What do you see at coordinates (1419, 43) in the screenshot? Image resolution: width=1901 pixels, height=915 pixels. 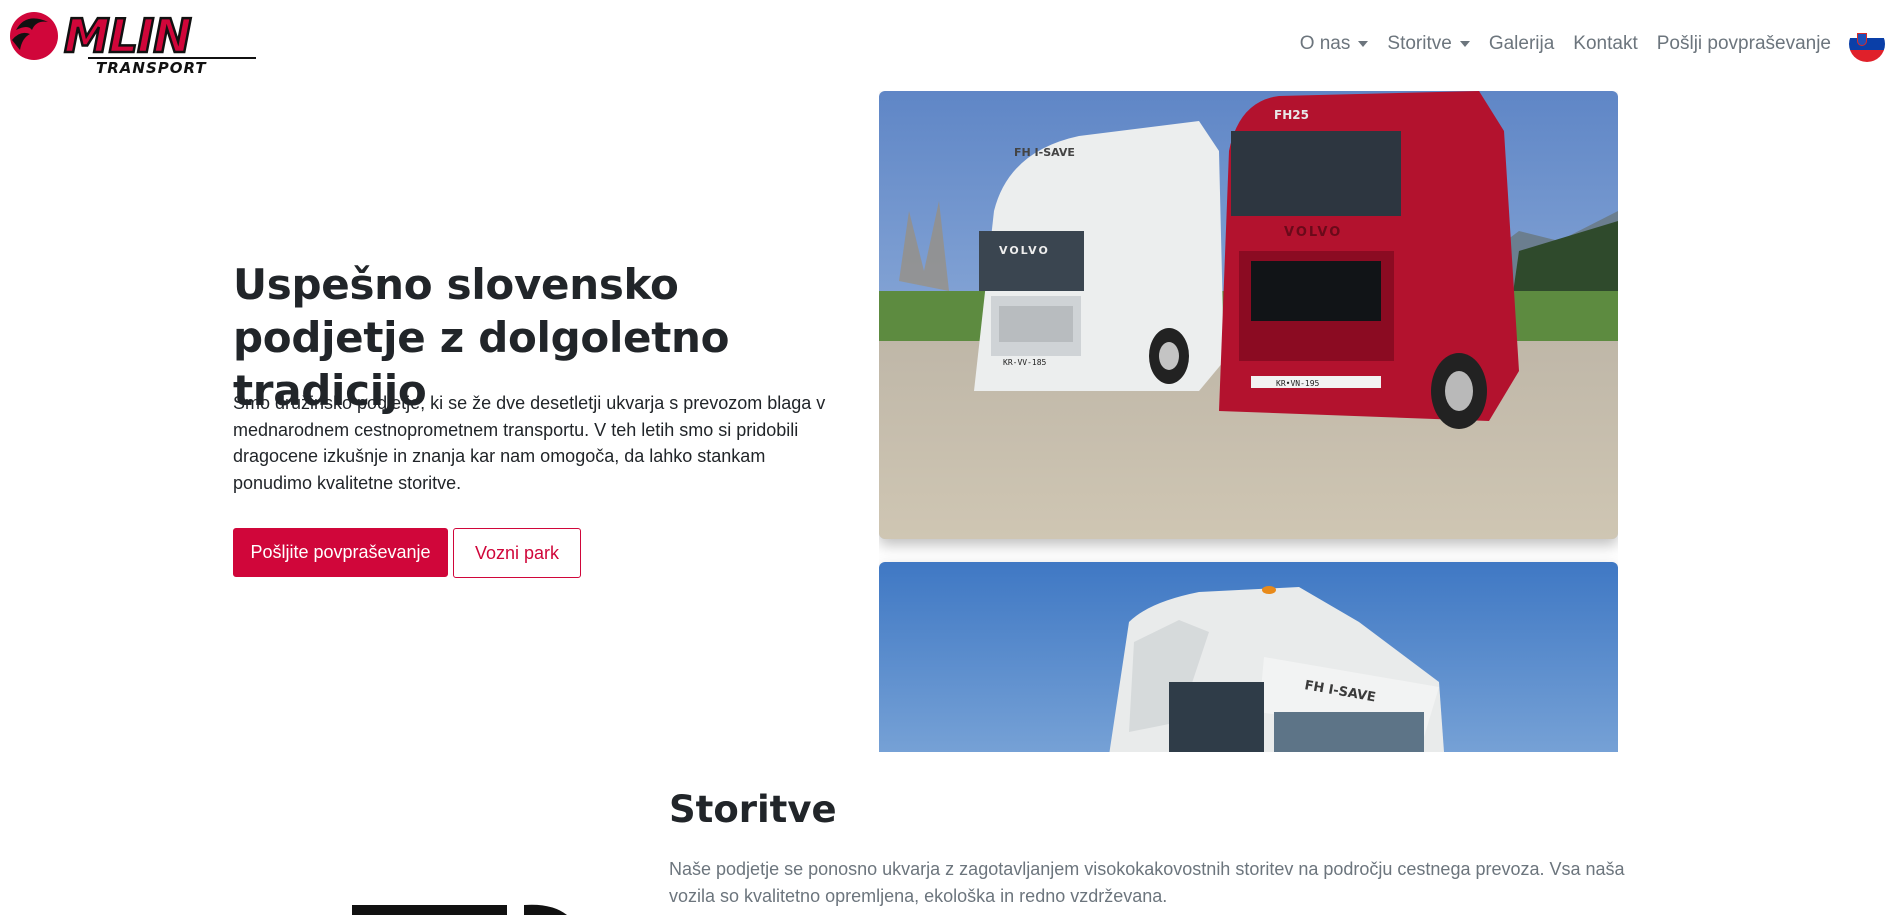 I see `nav-item-label: Storitve` at bounding box center [1419, 43].